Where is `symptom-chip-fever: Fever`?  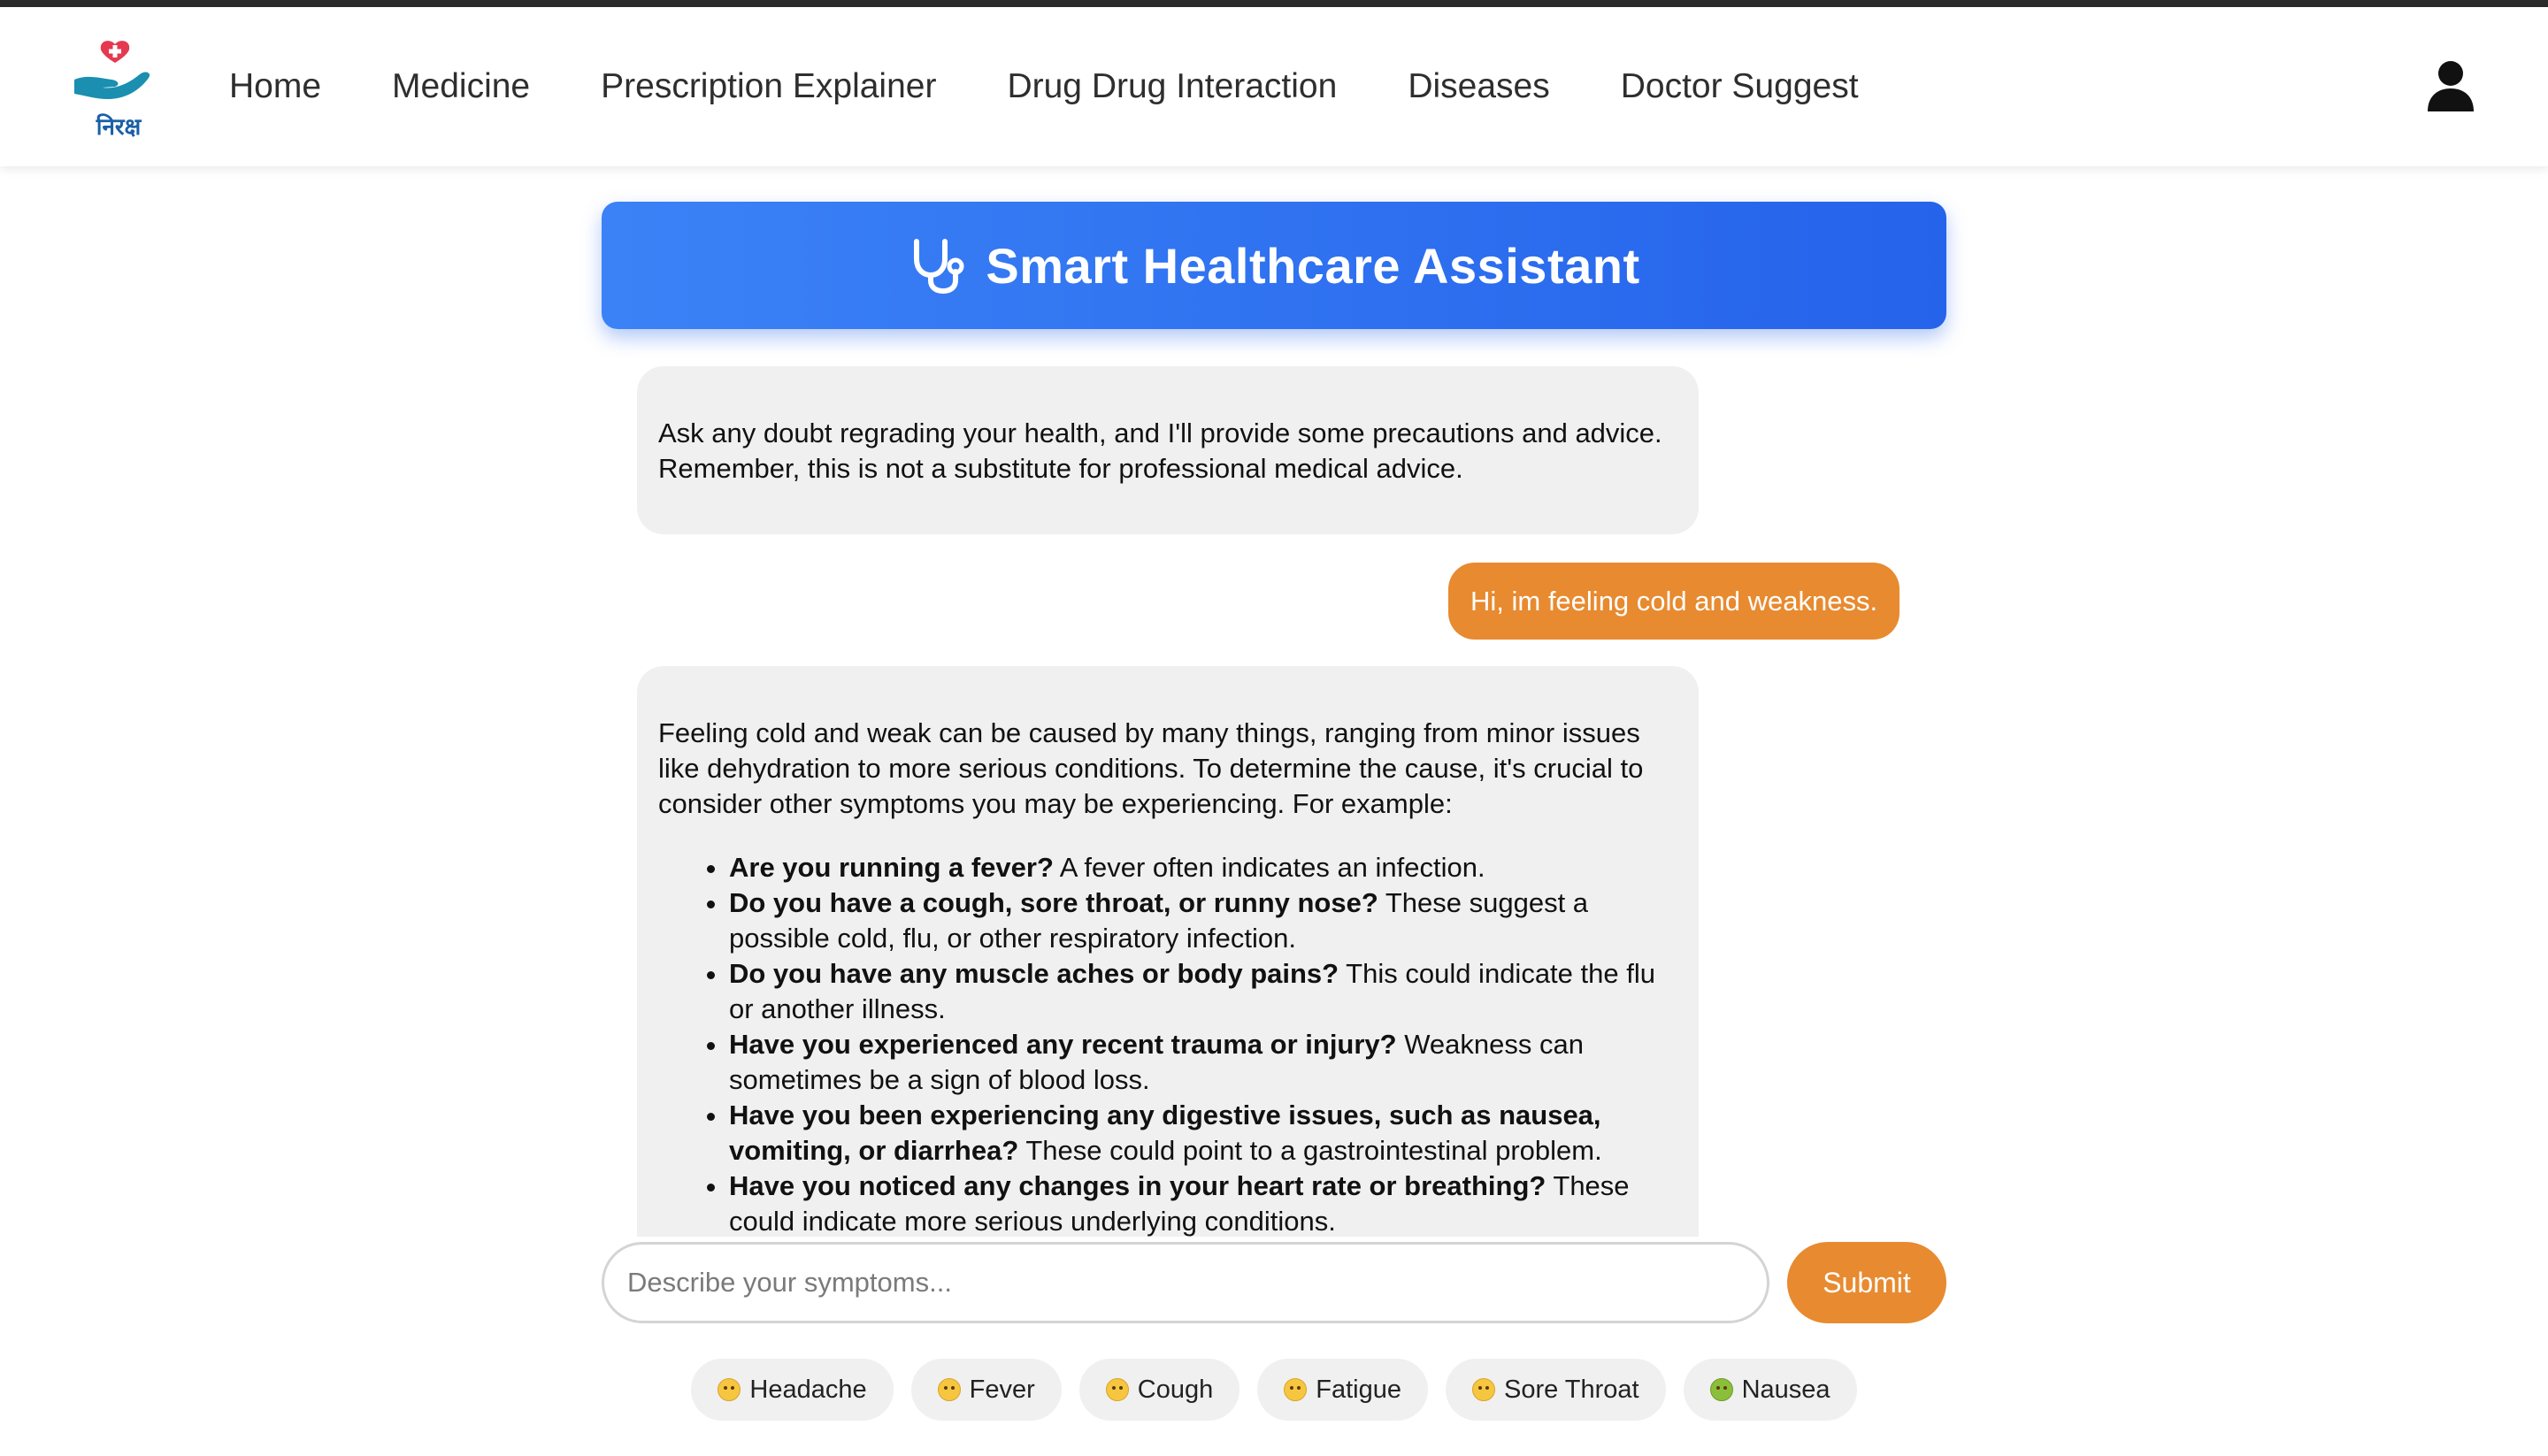
symptom-chip-fever: Fever is located at coordinates (986, 1390).